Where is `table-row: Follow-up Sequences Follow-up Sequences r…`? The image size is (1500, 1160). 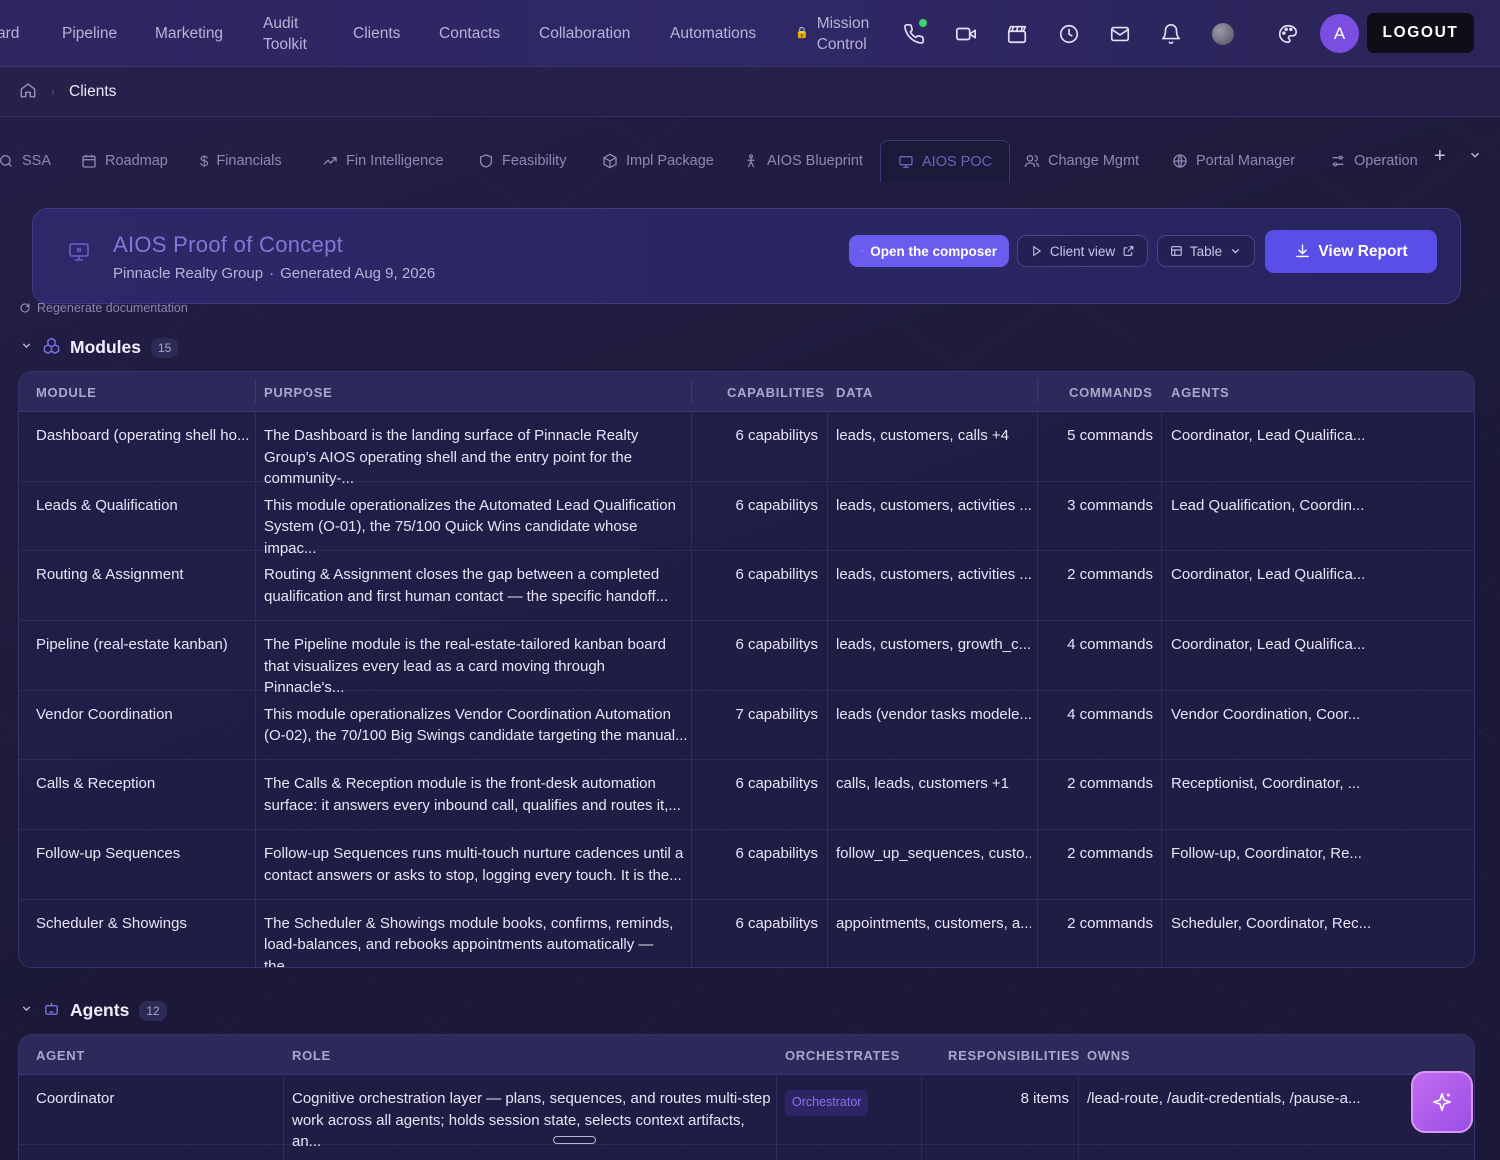
table-row: Follow-up Sequences Follow-up Sequences r… is located at coordinates (746, 865).